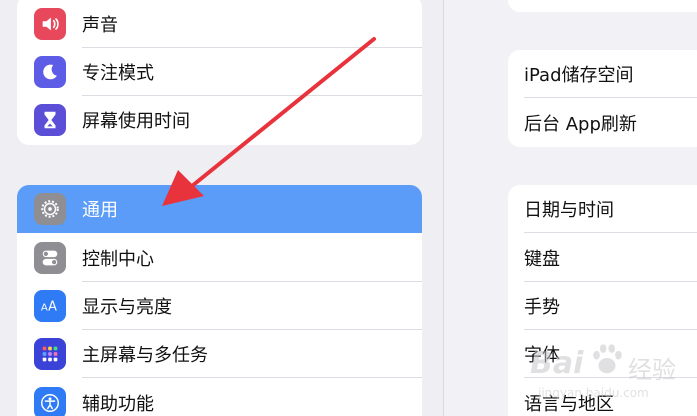 Image resolution: width=697 pixels, height=416 pixels. I want to click on detail-item-label: iPad储存空间, so click(579, 75).